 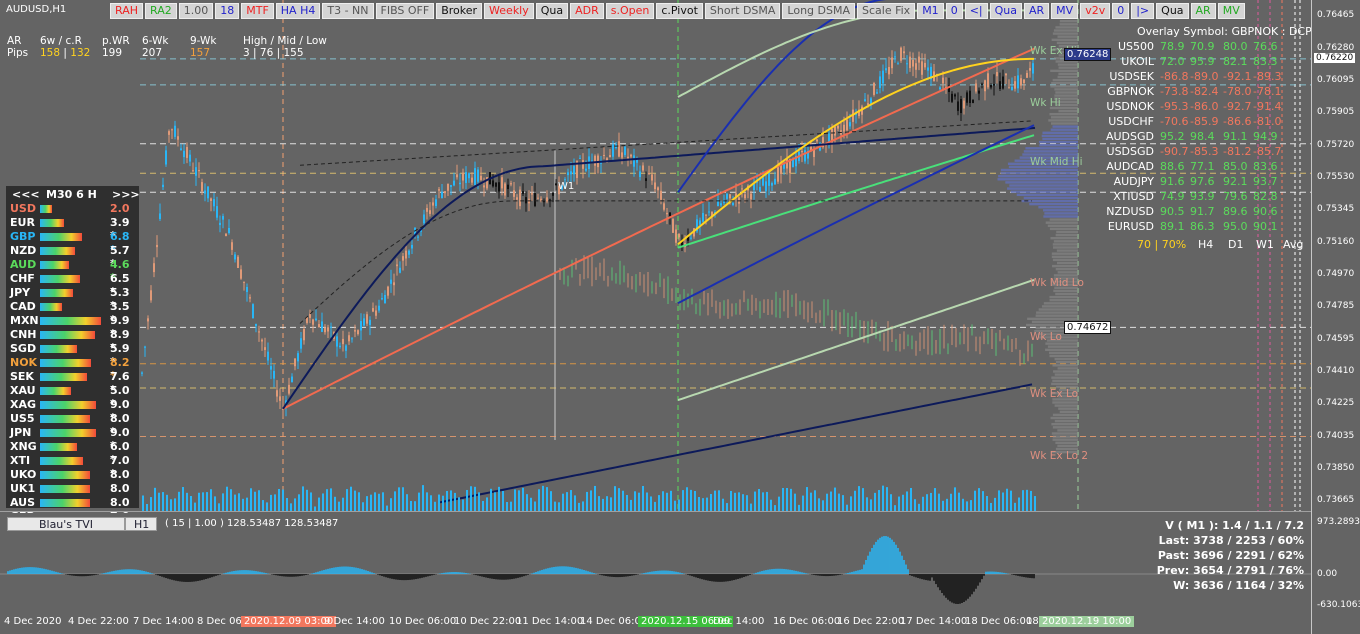 What do you see at coordinates (1265, 181) in the screenshot?
I see `overlay-corr-value: 93.7` at bounding box center [1265, 181].